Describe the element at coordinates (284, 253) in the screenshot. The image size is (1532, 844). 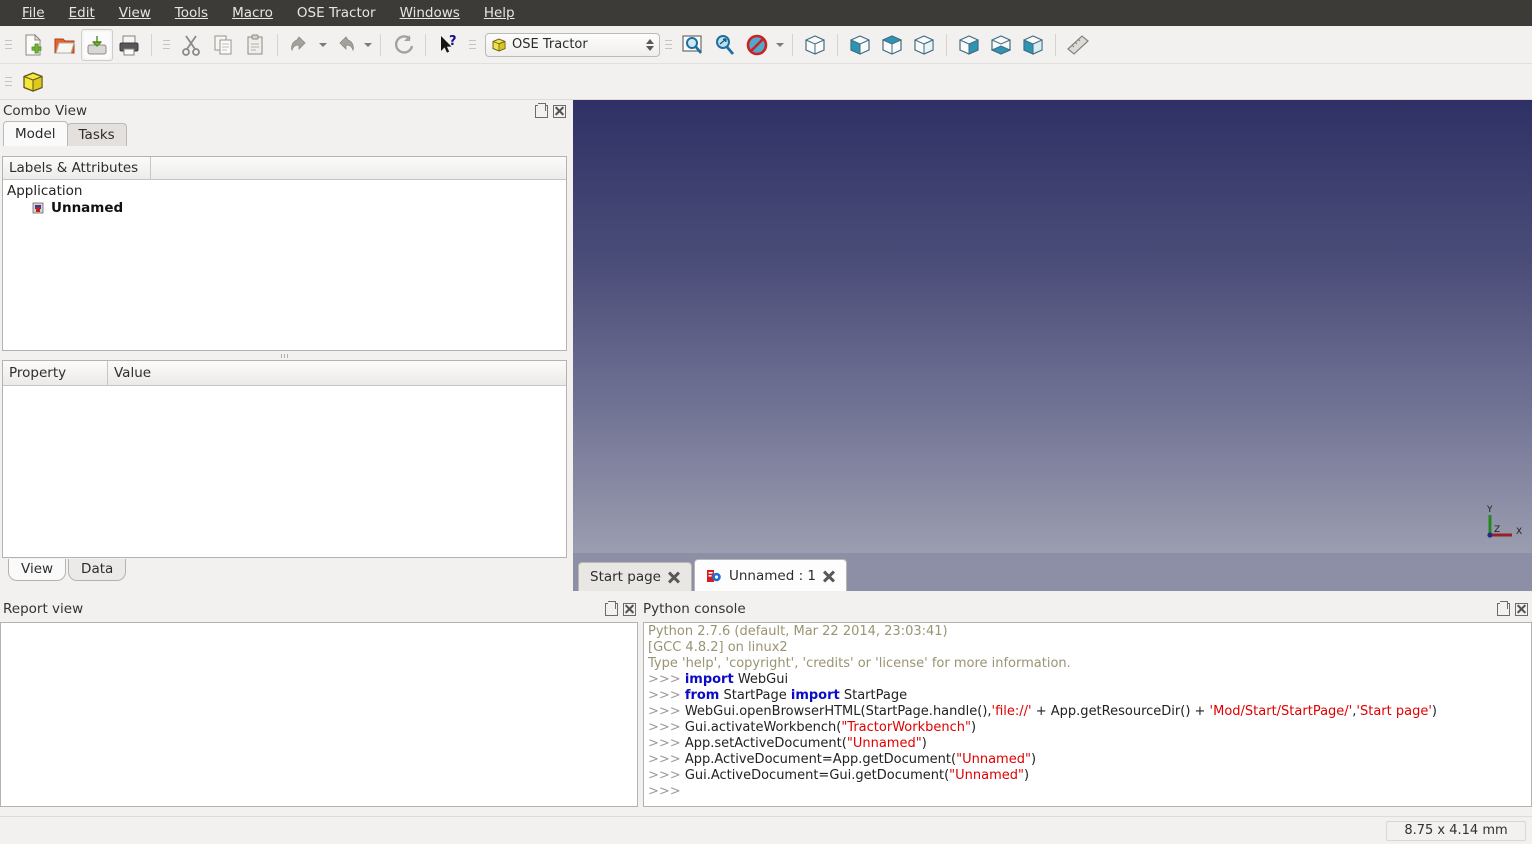
I see `model-tree: Labels & Attributes Application Unnamed` at that location.